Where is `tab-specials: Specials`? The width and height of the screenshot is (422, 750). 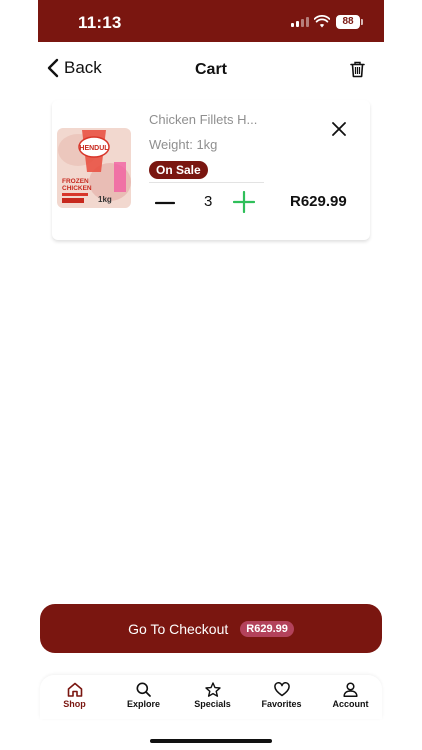 tab-specials: Specials is located at coordinates (212, 695).